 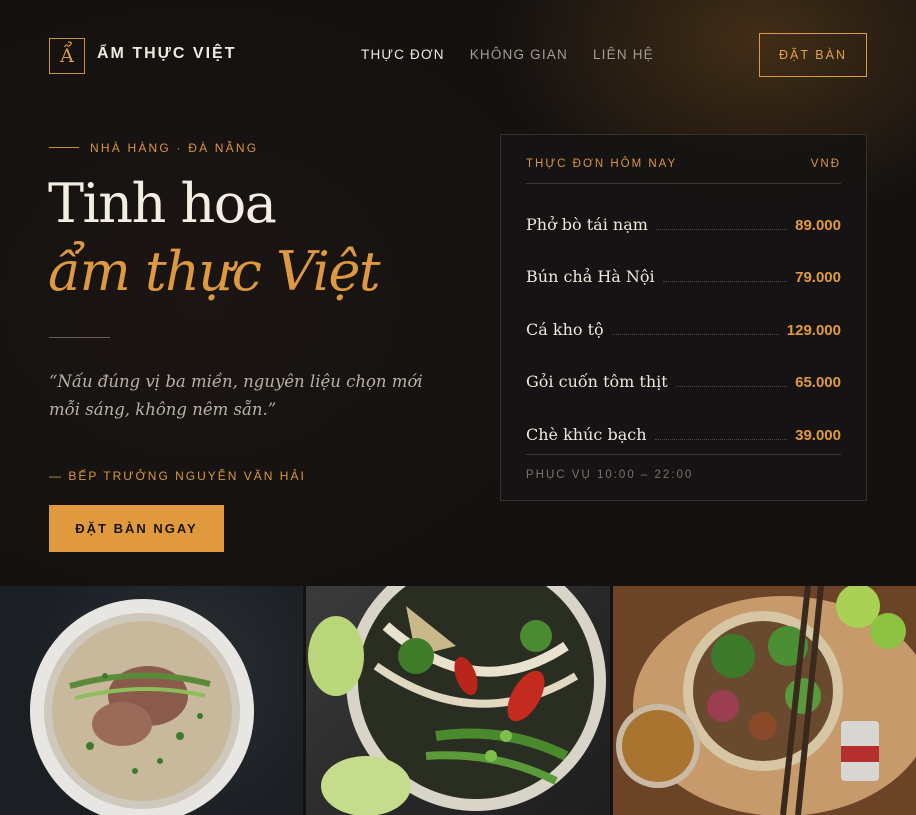 I want to click on opening-hours: PHỤC VỤ 10:00 – 22:00, so click(x=683, y=467).